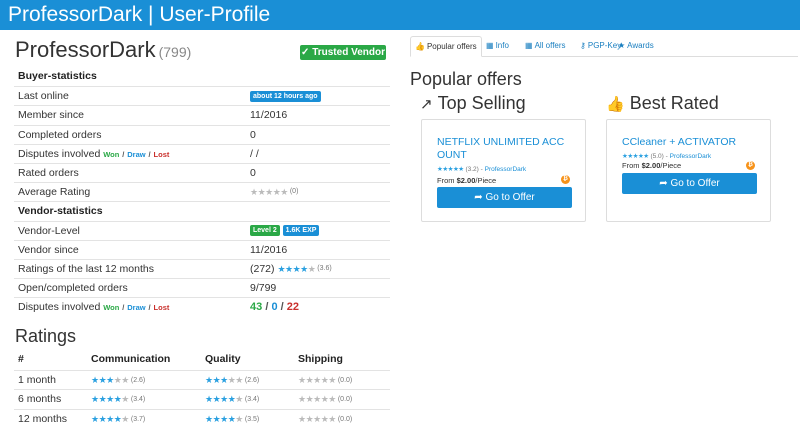 This screenshot has height=433, width=800. Describe the element at coordinates (37, 379) in the screenshot. I see `rating-period: 1 month` at that location.